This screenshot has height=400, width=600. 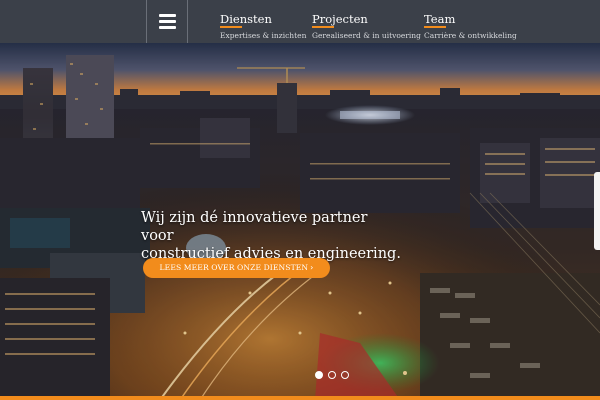 What do you see at coordinates (439, 20) in the screenshot?
I see `nav-title: Team` at bounding box center [439, 20].